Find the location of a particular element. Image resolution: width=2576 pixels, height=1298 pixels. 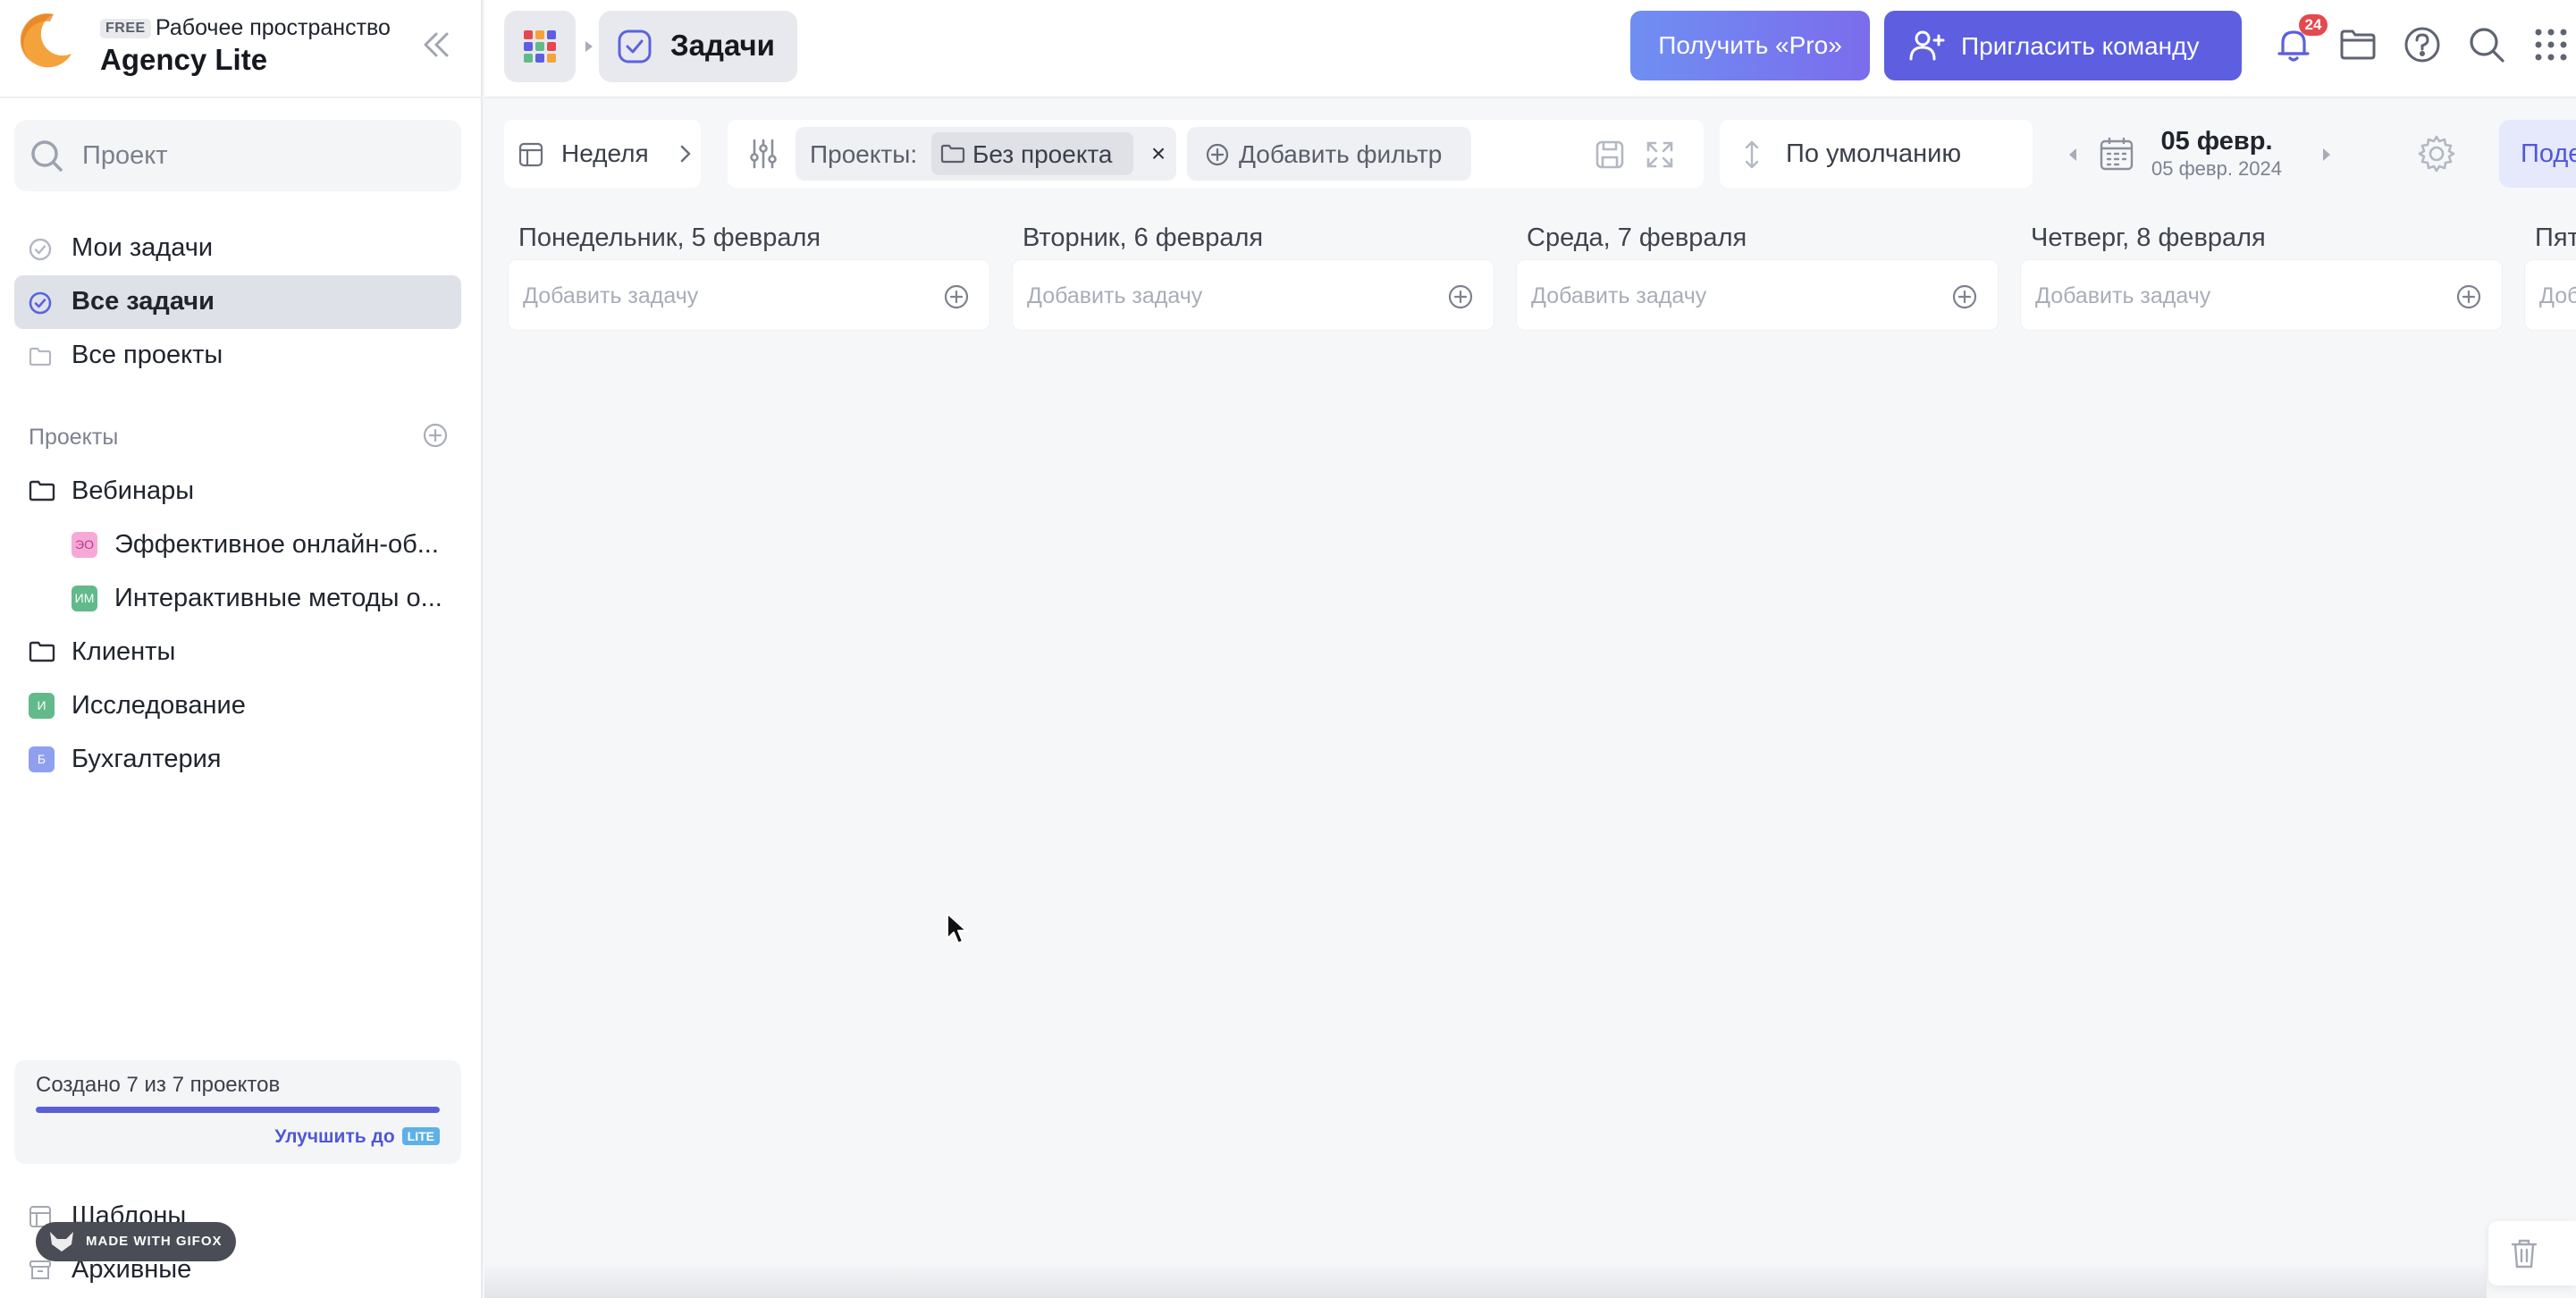

chevron-right-icon is located at coordinates (686, 154).